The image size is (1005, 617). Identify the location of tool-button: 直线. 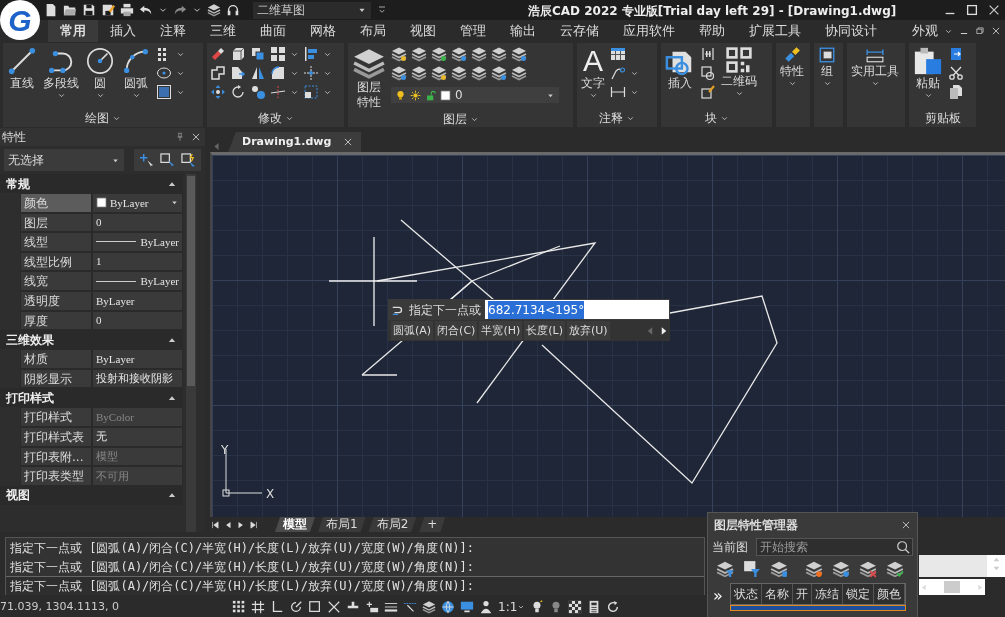
(22, 68).